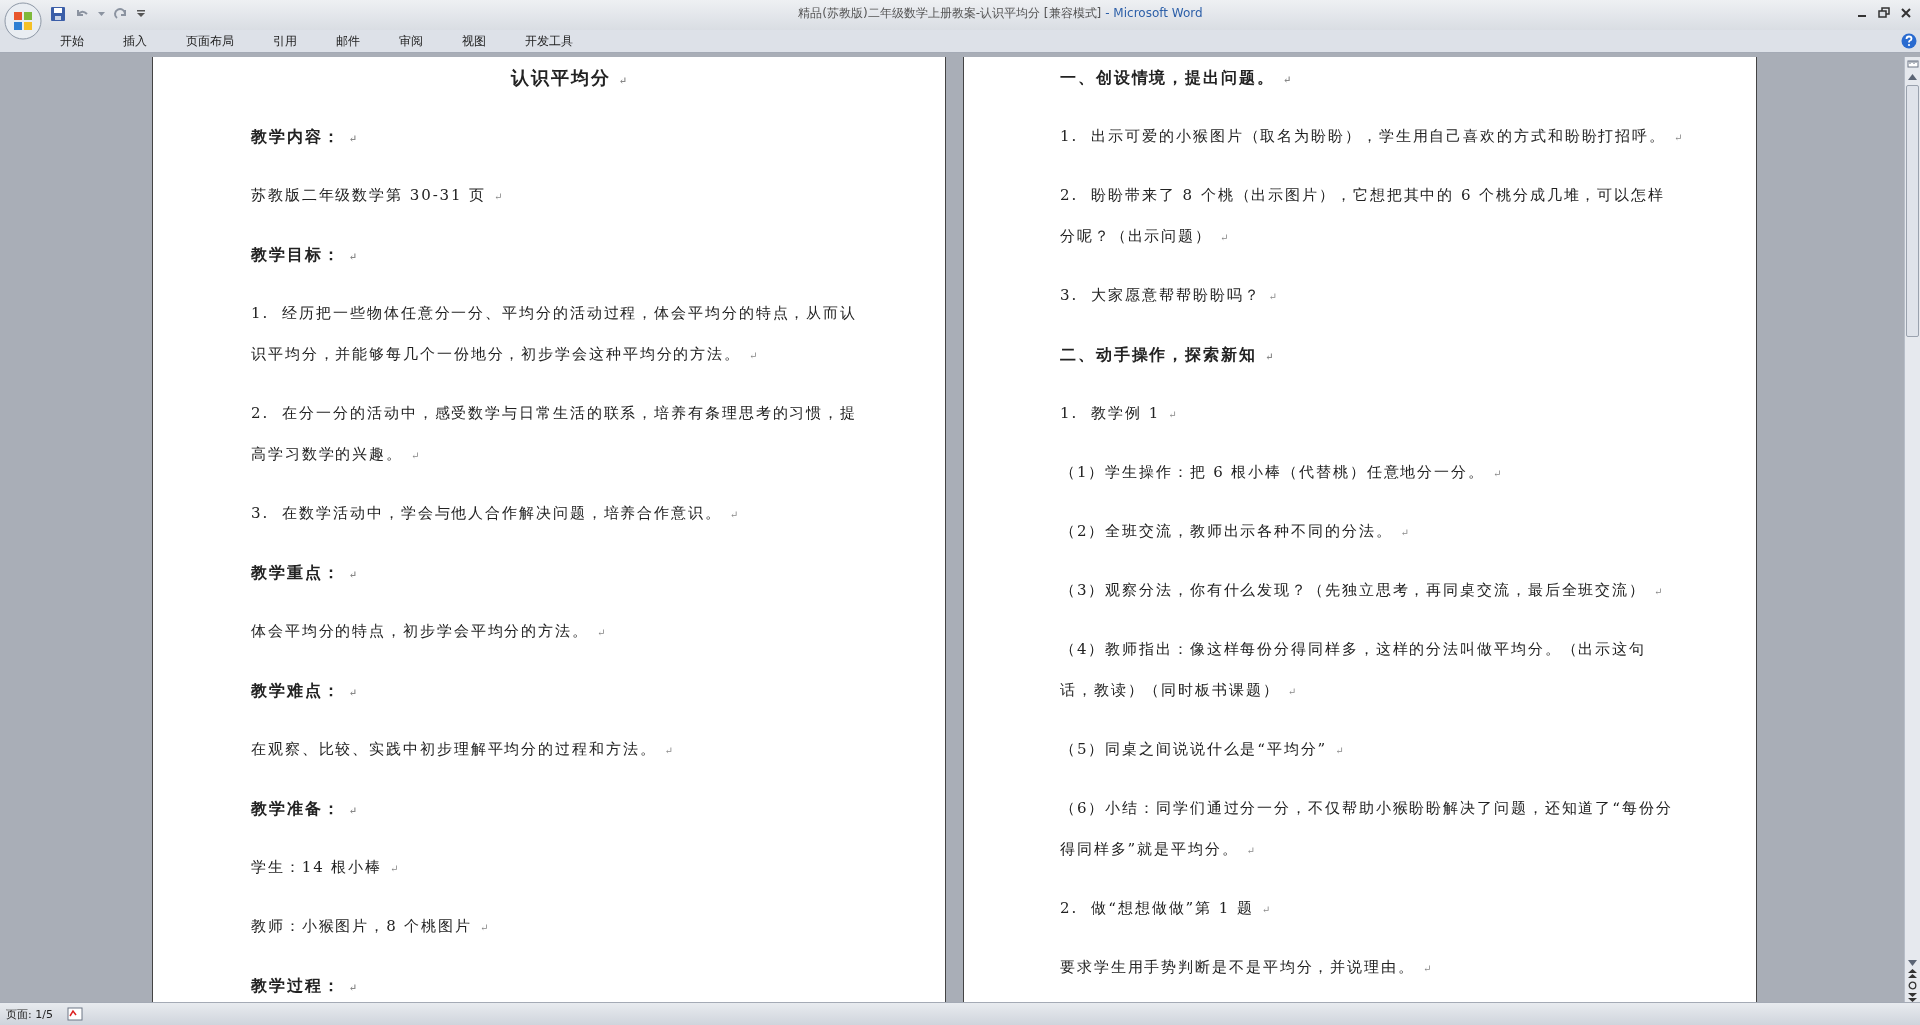  I want to click on customize-toolbar-icon, so click(141, 14).